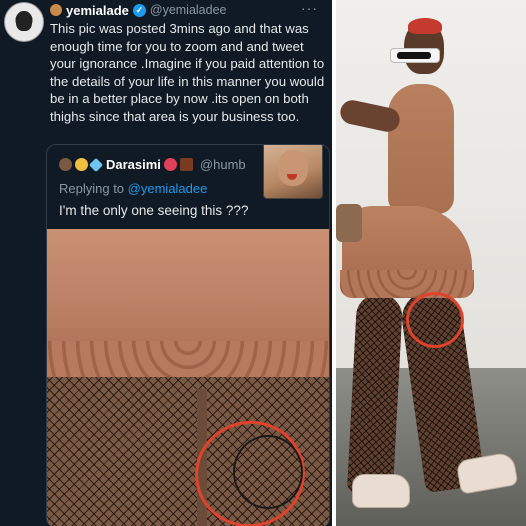  I want to click on red-annotation-circle, so click(435, 320).